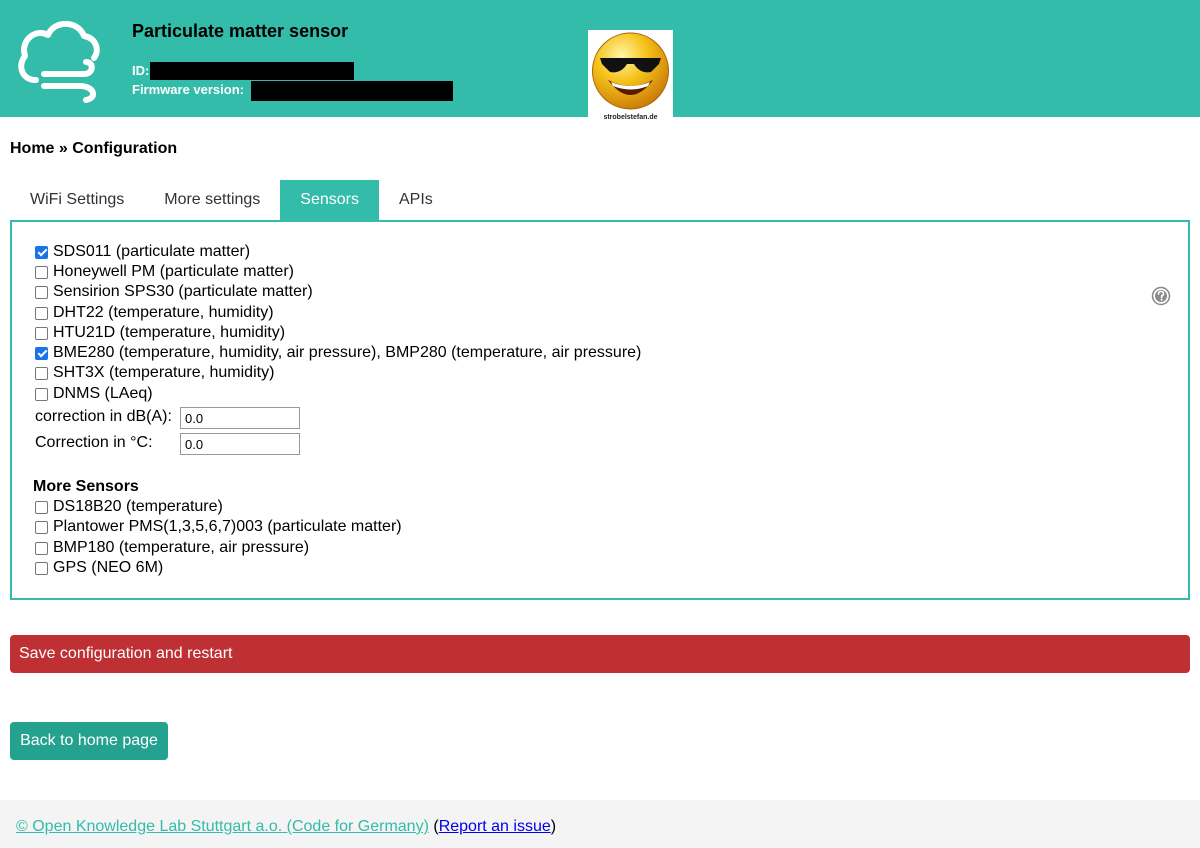 The image size is (1200, 848). I want to click on sensor-row: DHT22 (temperature, humidity), so click(154, 313).